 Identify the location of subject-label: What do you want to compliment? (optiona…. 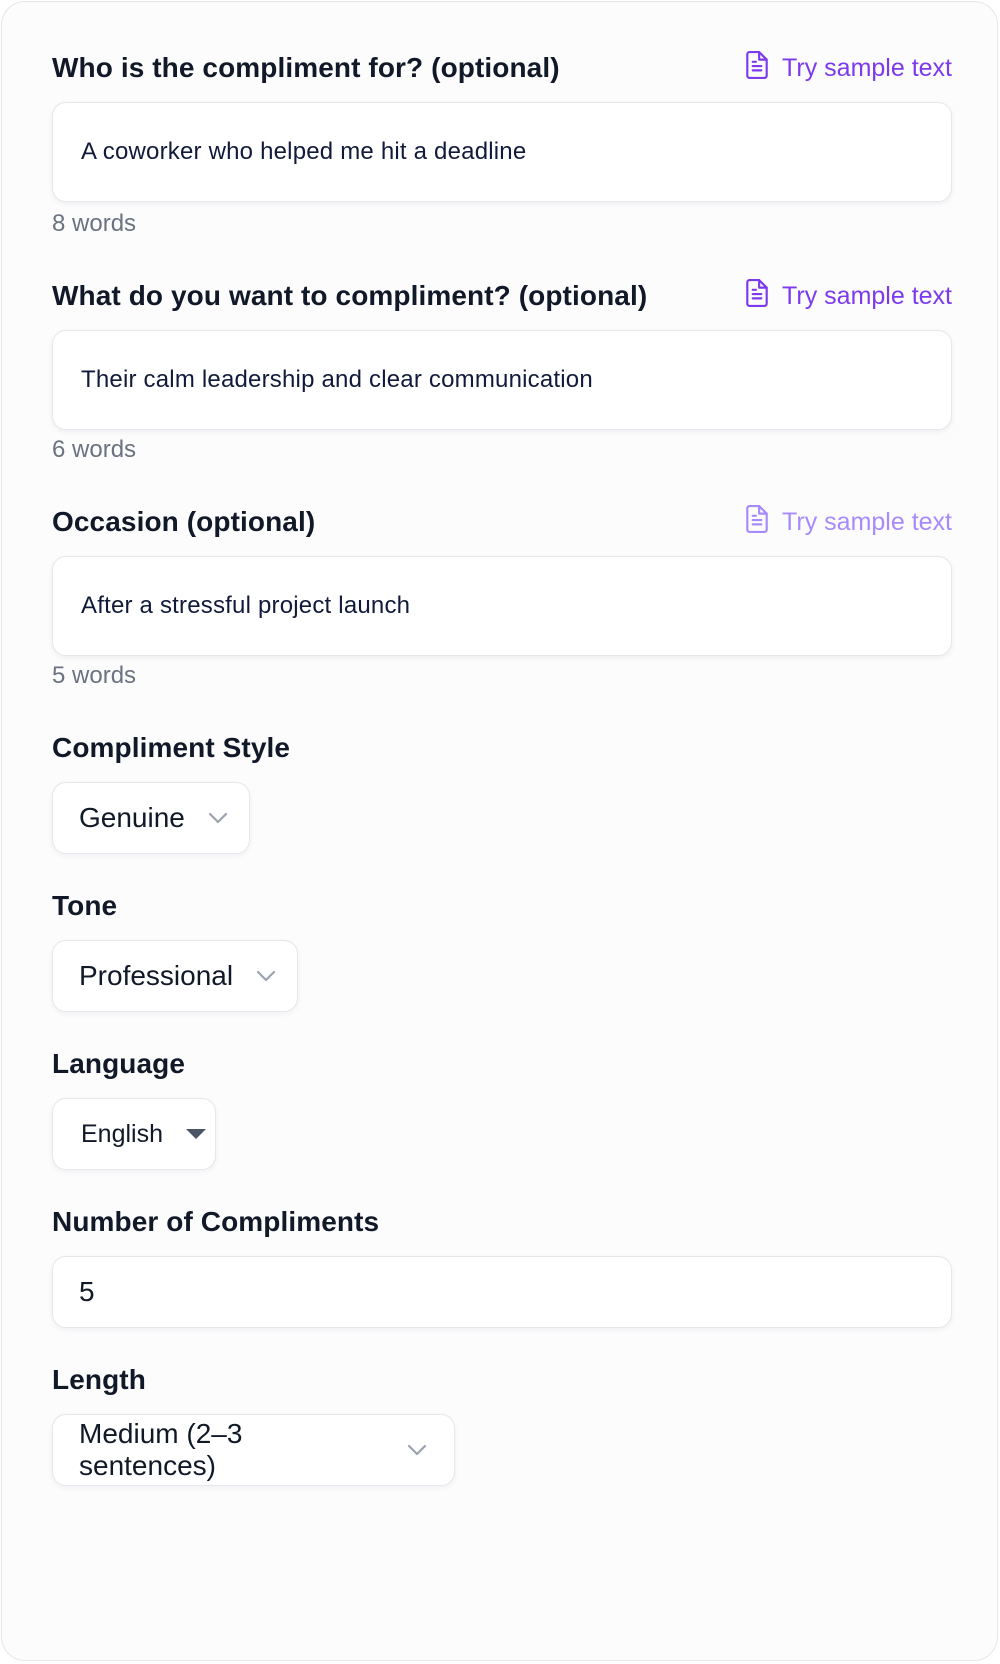
(350, 295).